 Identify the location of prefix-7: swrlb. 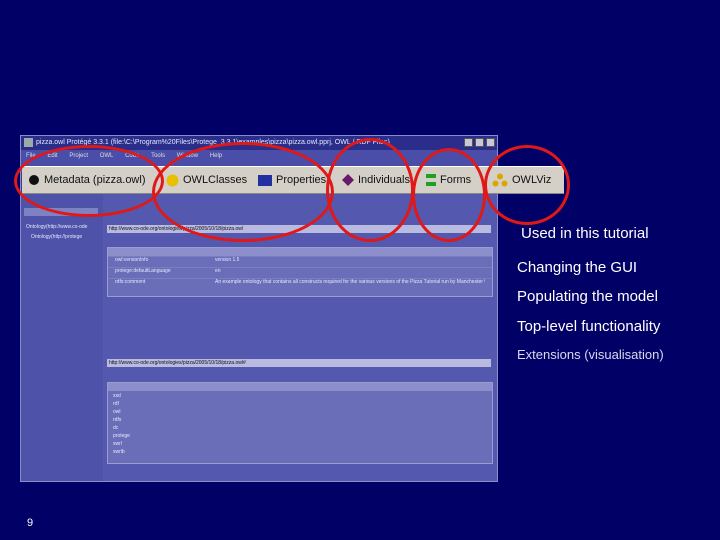
(119, 452).